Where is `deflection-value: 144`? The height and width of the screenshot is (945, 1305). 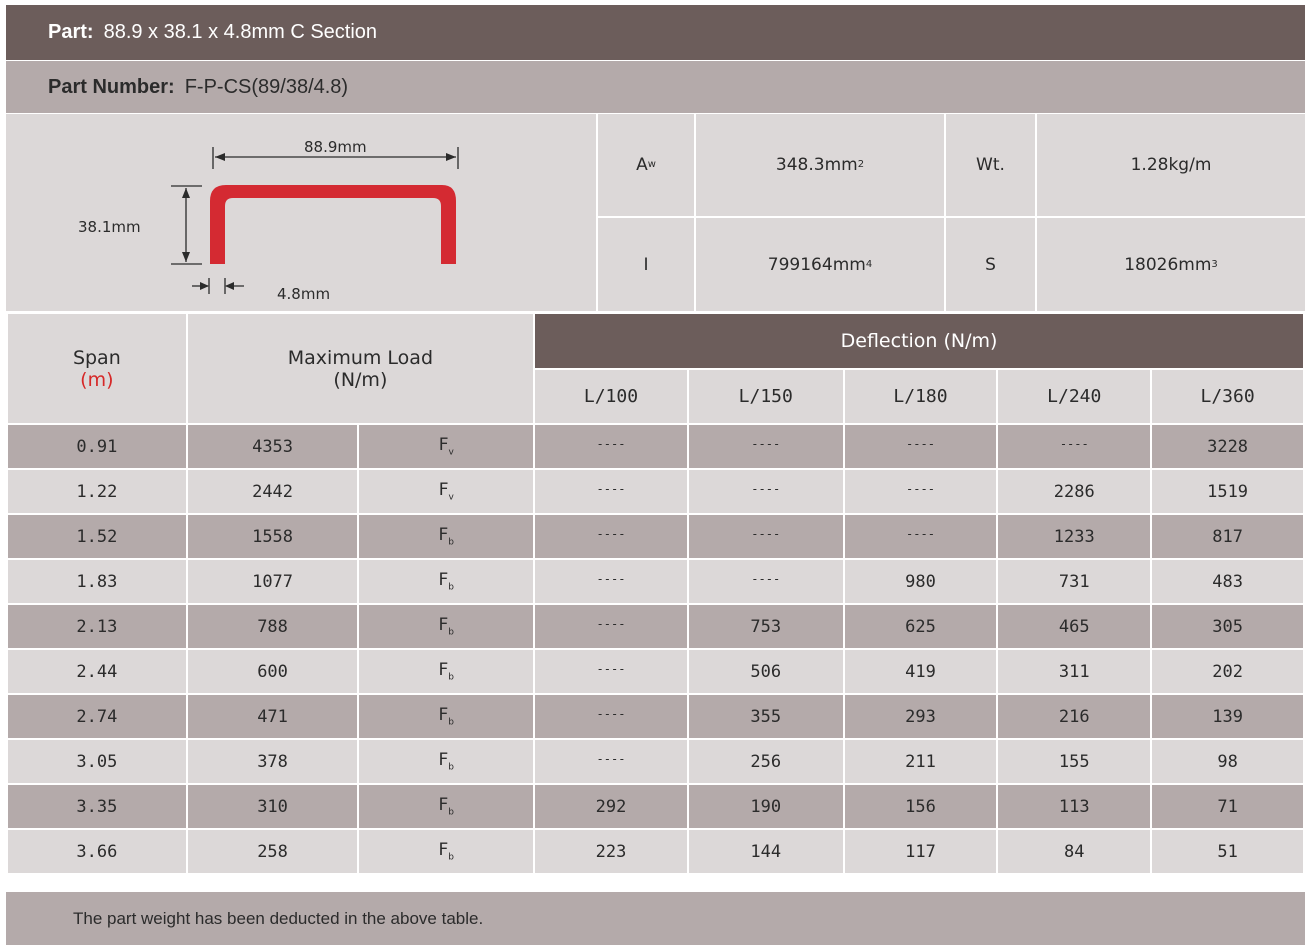 deflection-value: 144 is located at coordinates (766, 851).